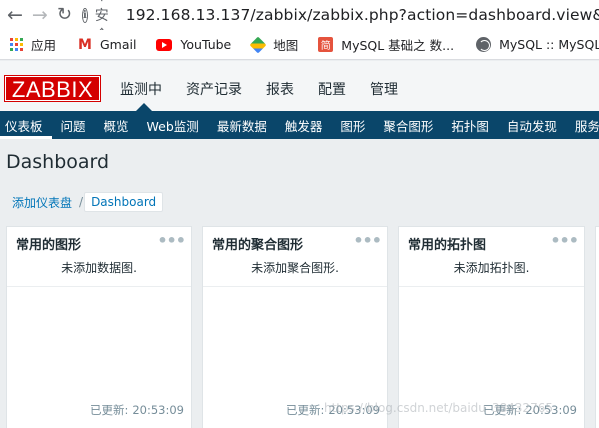 The height and width of the screenshot is (428, 599). What do you see at coordinates (447, 245) in the screenshot?
I see `widget-title: 常用的拓扑图` at bounding box center [447, 245].